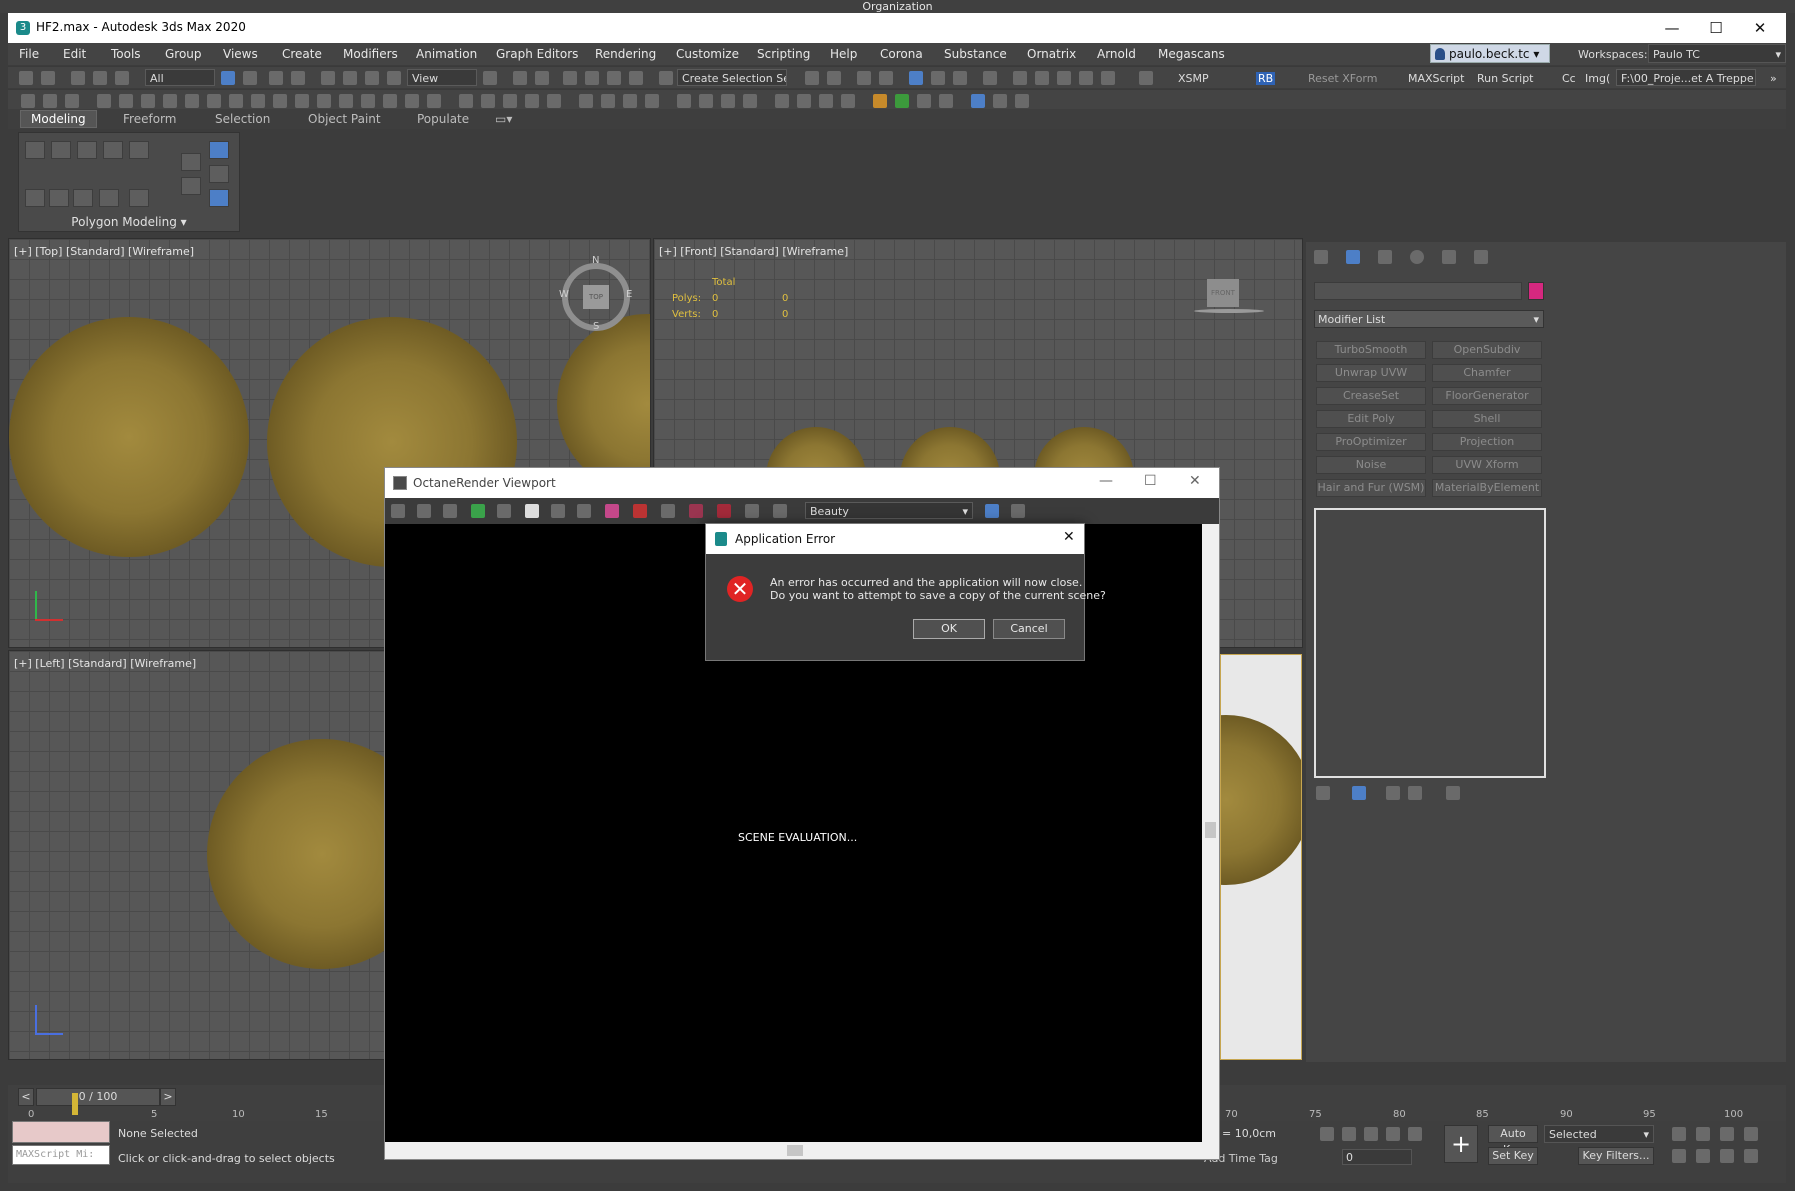 The height and width of the screenshot is (1191, 1795). Describe the element at coordinates (1430, 643) in the screenshot. I see `modifier-stack-list` at that location.